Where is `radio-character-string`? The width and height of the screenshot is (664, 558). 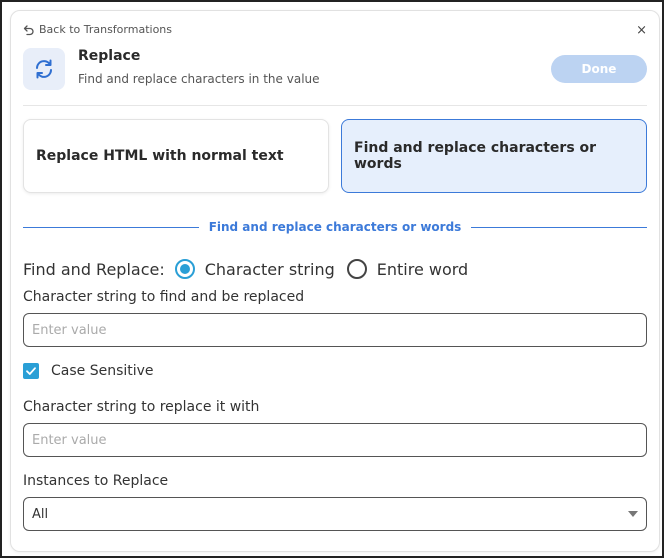
radio-character-string is located at coordinates (184, 269).